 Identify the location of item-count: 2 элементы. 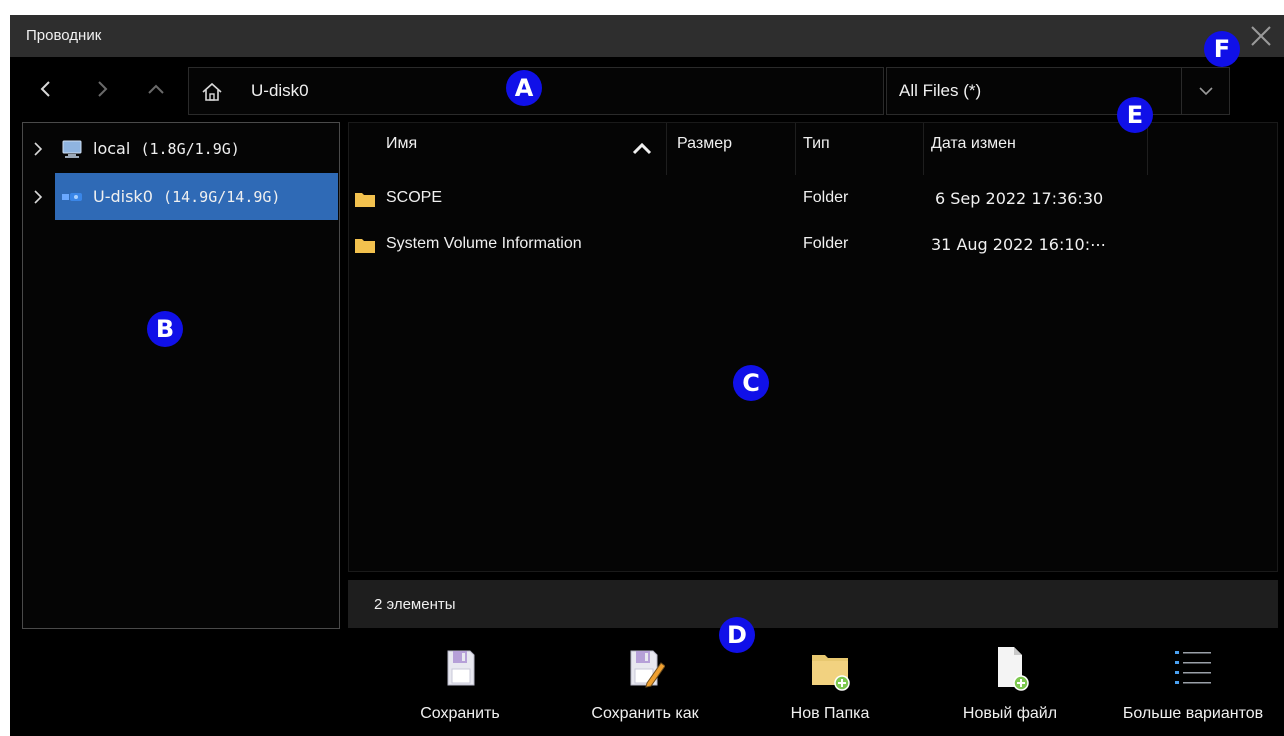
(415, 604).